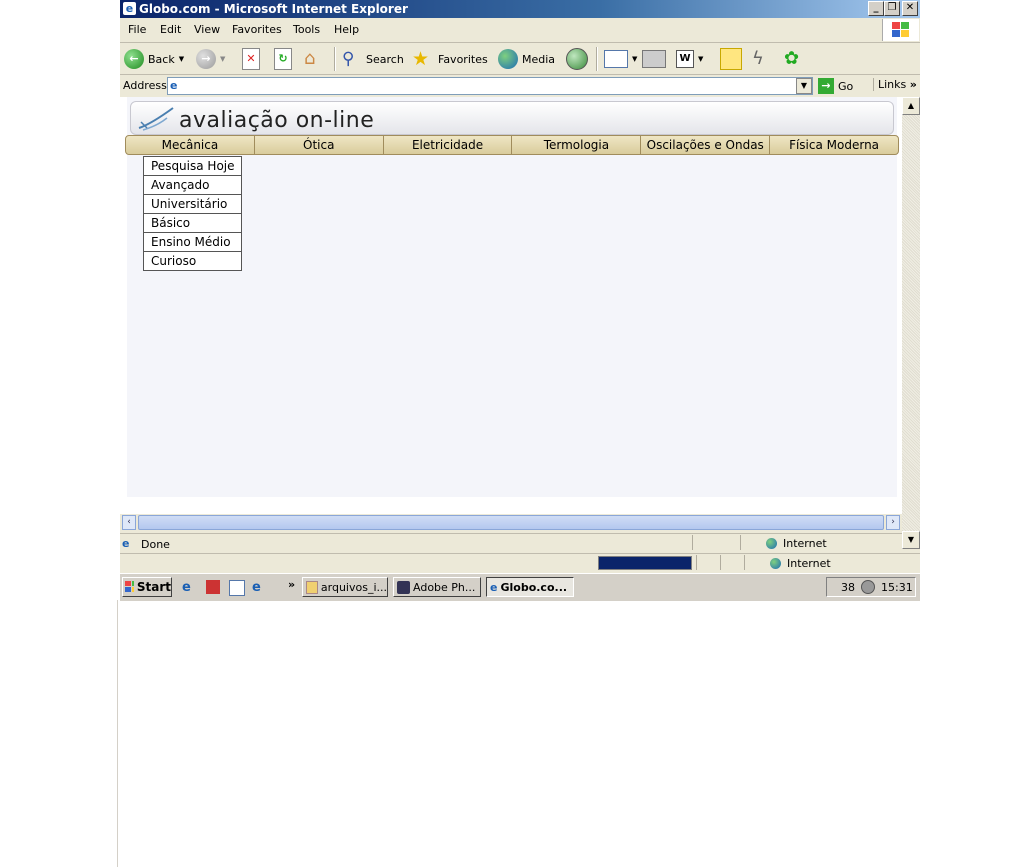  I want to click on vertical-scrollbar: ▲ ▼, so click(911, 323).